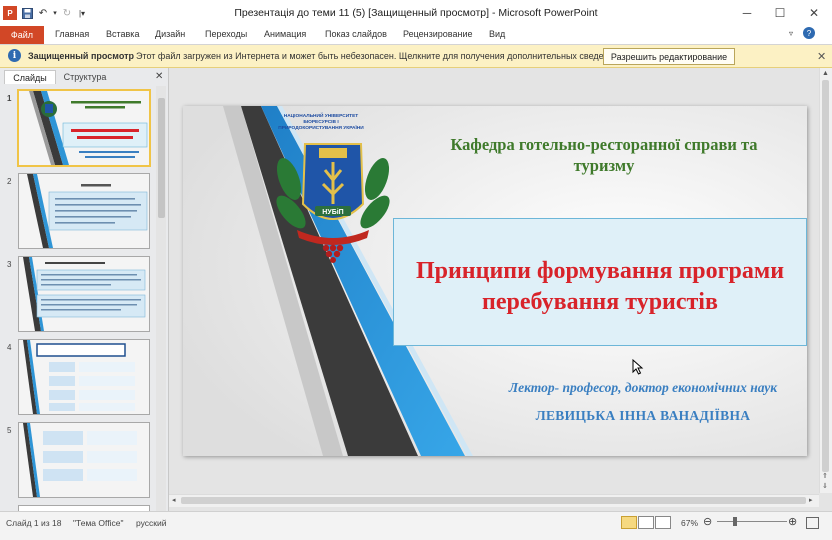  I want to click on vertical-scroll-thumb, so click(825, 276).